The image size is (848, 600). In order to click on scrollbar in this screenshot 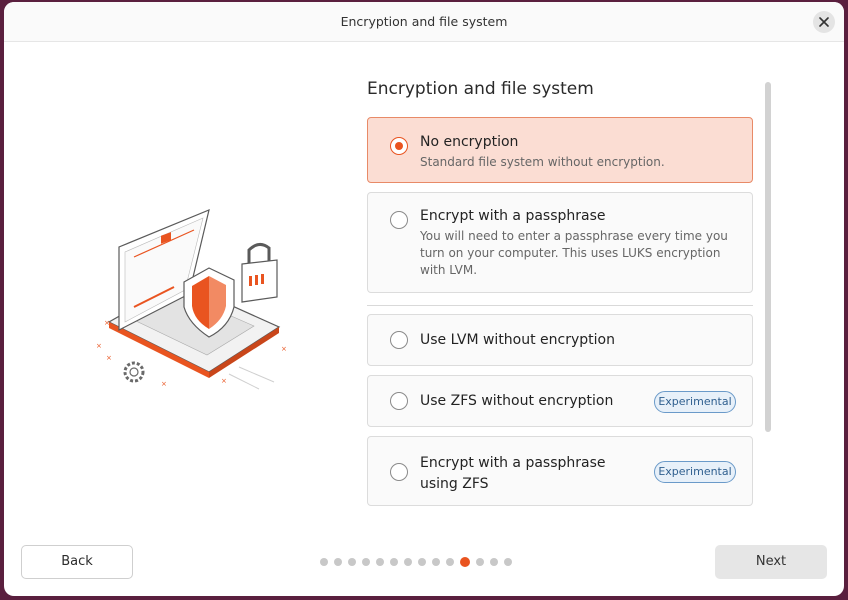, I will do `click(768, 257)`.